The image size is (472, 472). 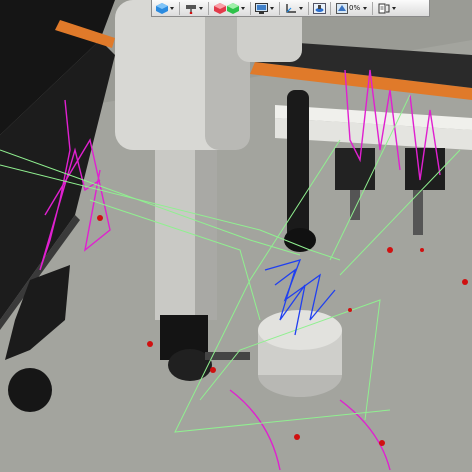 I want to click on green-shading-icon, so click(x=232, y=8).